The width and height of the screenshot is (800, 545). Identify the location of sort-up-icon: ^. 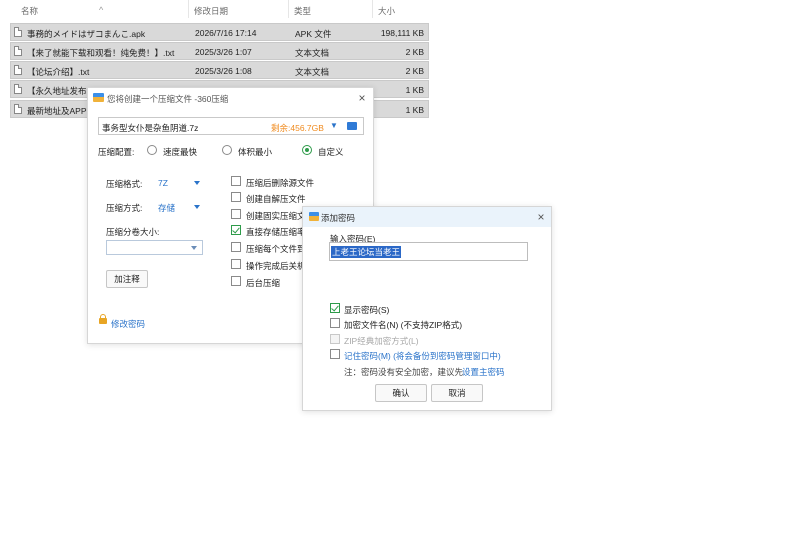
(101, 10).